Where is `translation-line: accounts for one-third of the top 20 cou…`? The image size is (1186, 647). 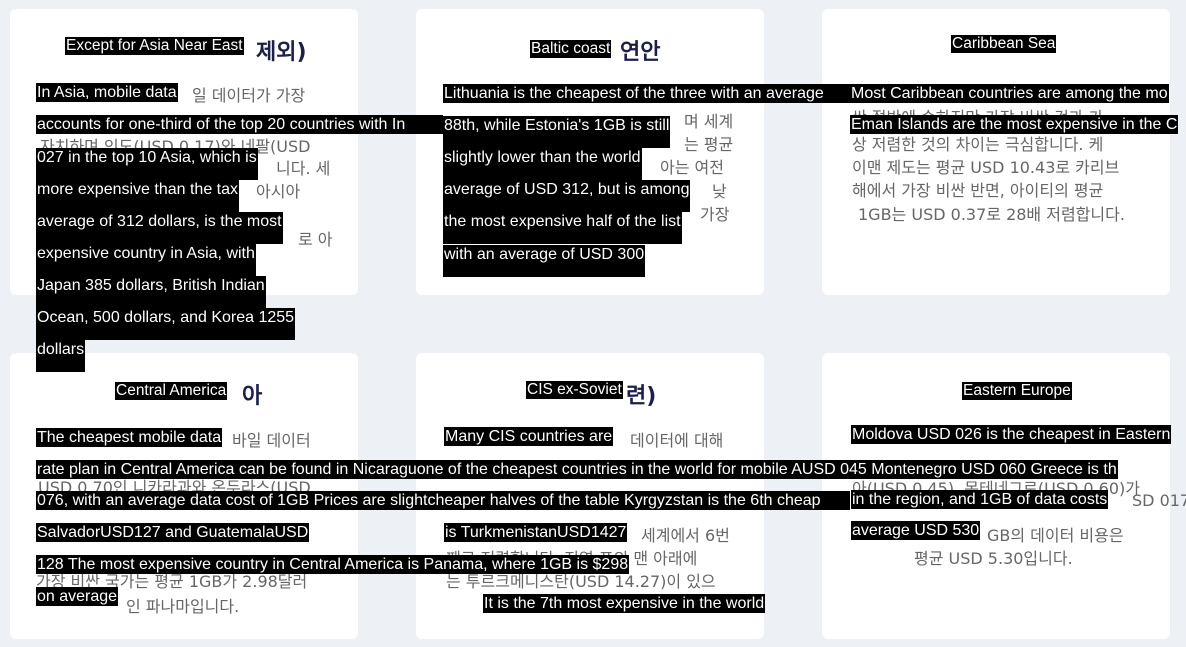
translation-line: accounts for one-third of the top 20 cou… is located at coordinates (239, 124).